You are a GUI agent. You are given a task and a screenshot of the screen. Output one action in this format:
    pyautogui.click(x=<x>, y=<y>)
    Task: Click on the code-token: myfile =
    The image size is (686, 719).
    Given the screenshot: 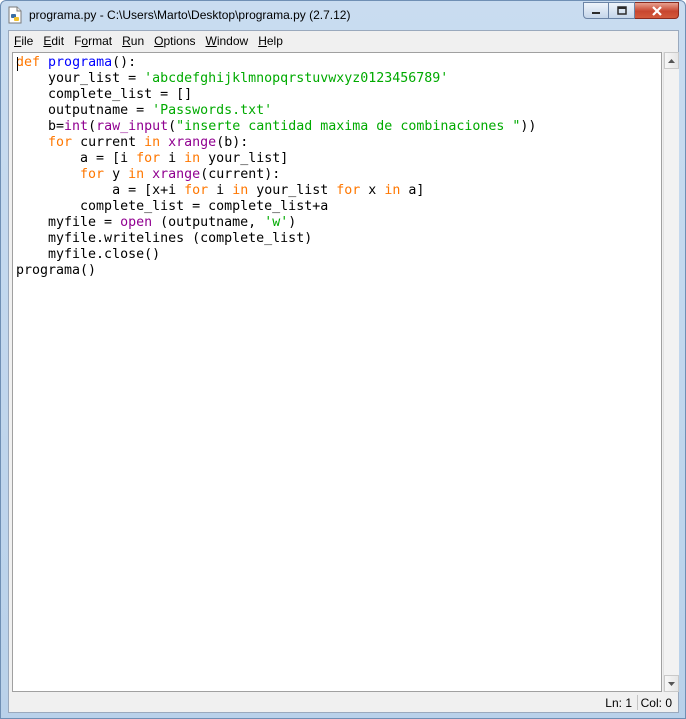 What is the action you would take?
    pyautogui.click(x=68, y=222)
    